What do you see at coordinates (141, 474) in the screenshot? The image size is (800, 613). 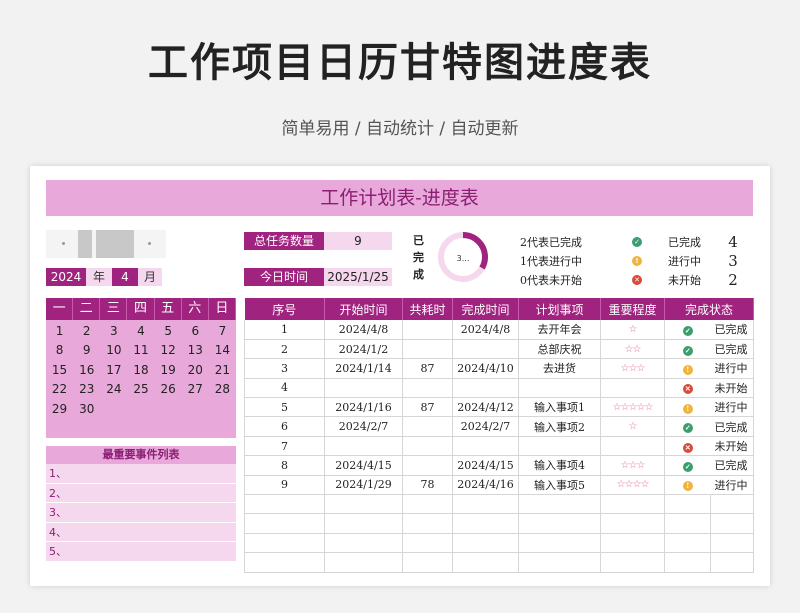 I see `event-item: 1、` at bounding box center [141, 474].